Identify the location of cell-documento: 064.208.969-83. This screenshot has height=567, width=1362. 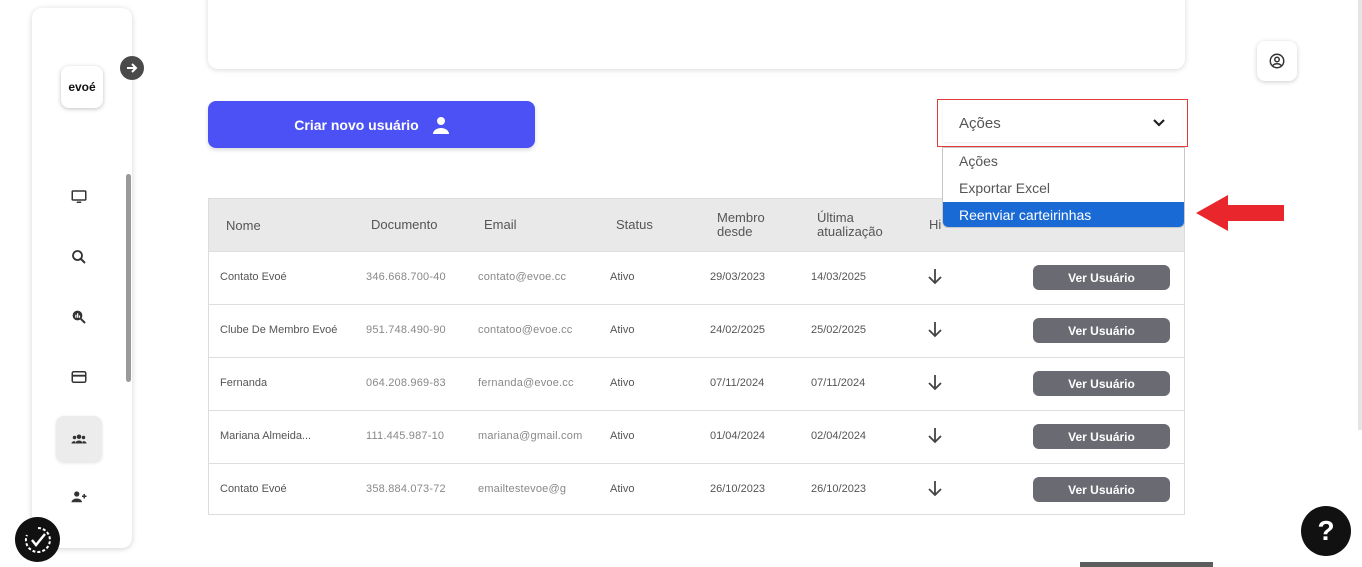
(406, 383).